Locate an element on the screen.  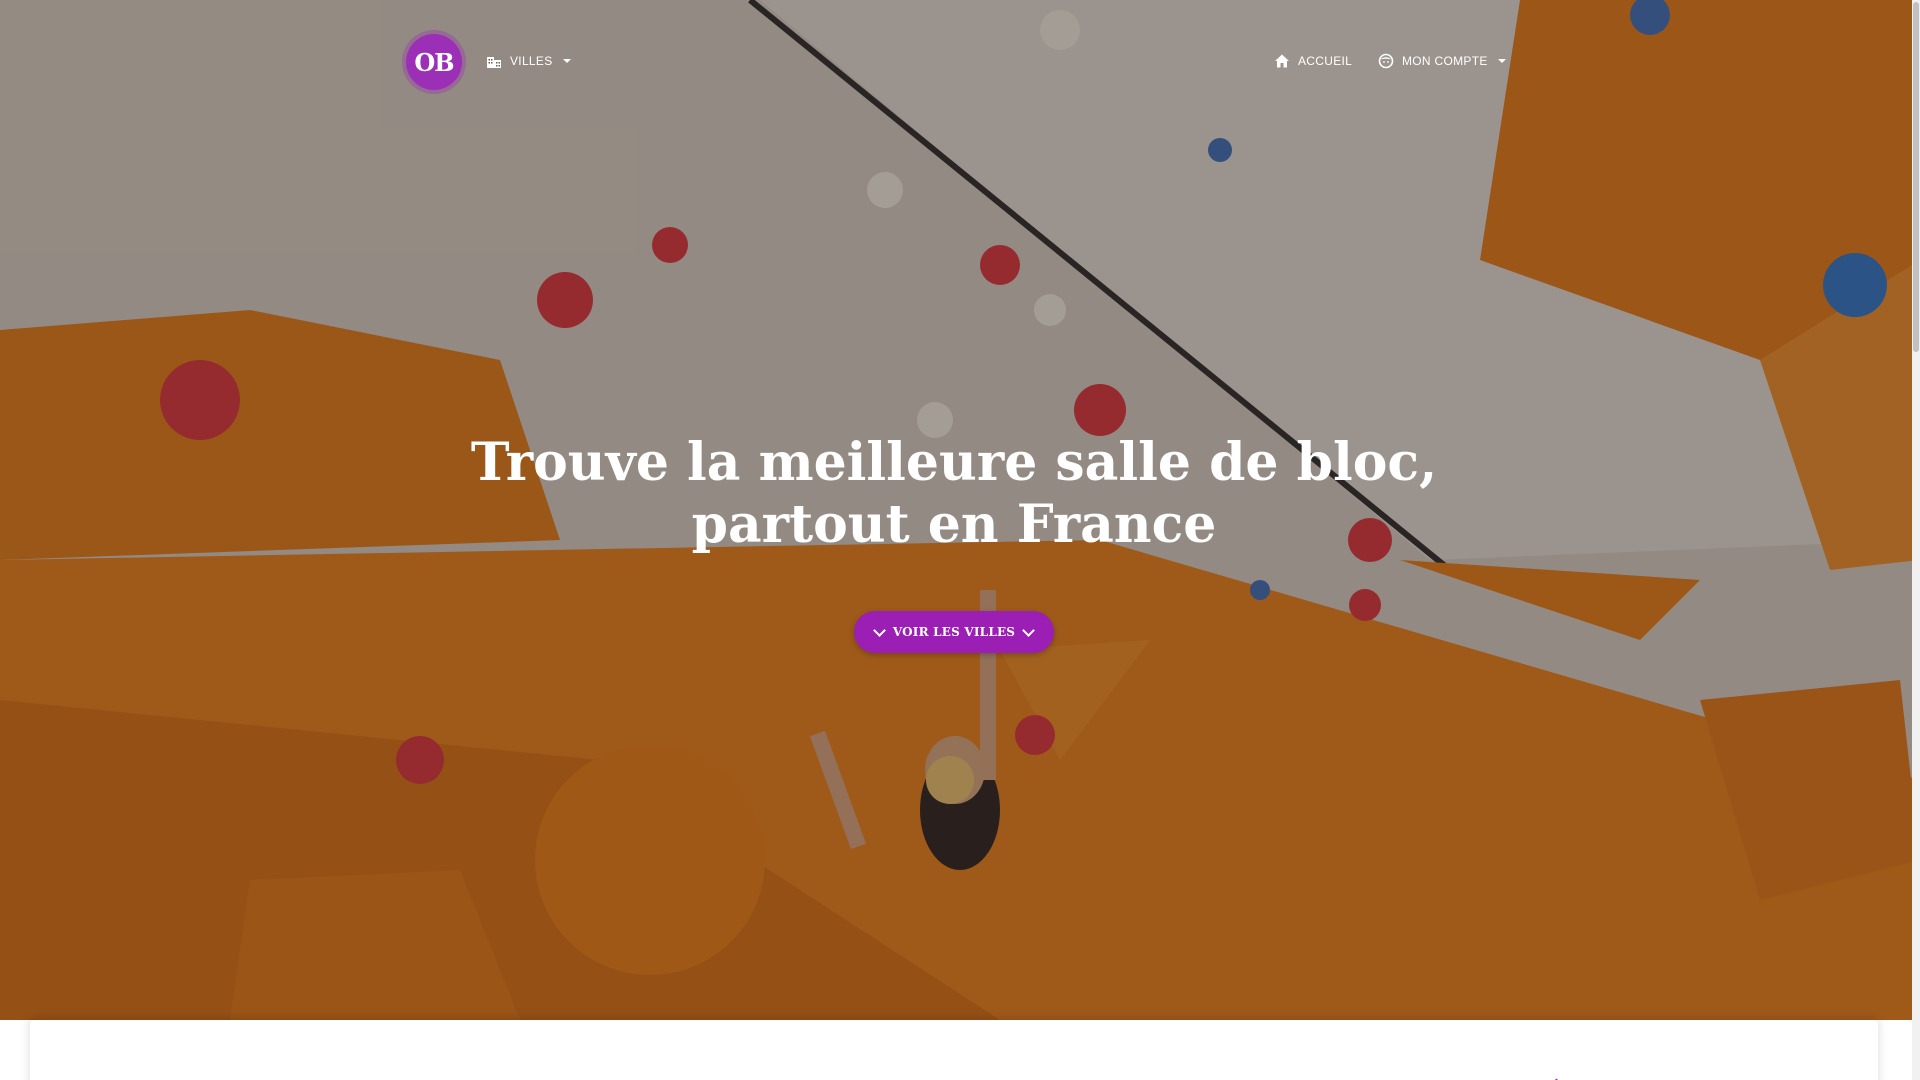
hero-title-line-1: Trouve la meilleure salle de bloc, is located at coordinates (954, 462).